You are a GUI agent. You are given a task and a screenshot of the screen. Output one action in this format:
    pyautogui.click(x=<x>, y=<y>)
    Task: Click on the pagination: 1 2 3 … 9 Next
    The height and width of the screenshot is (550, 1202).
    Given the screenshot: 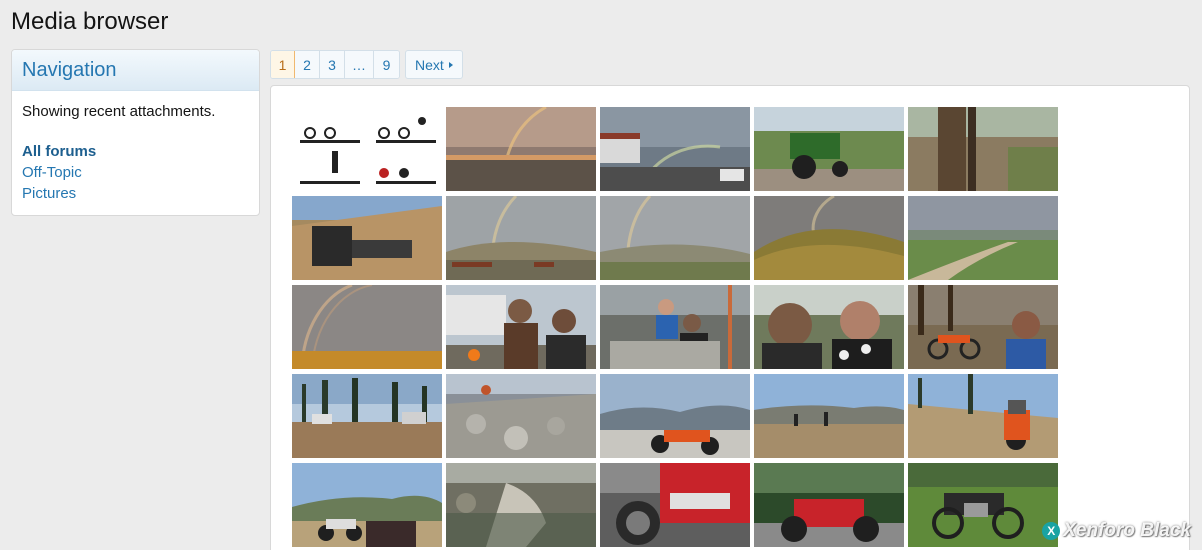 What is the action you would take?
    pyautogui.click(x=366, y=64)
    